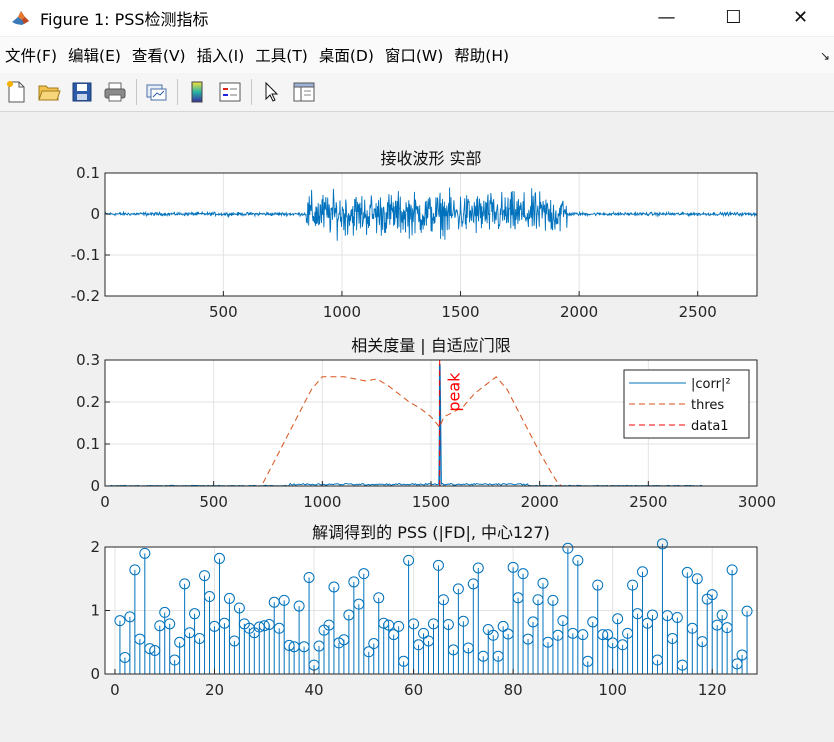  Describe the element at coordinates (454, 392) in the screenshot. I see `peak-annotation: peak` at that location.